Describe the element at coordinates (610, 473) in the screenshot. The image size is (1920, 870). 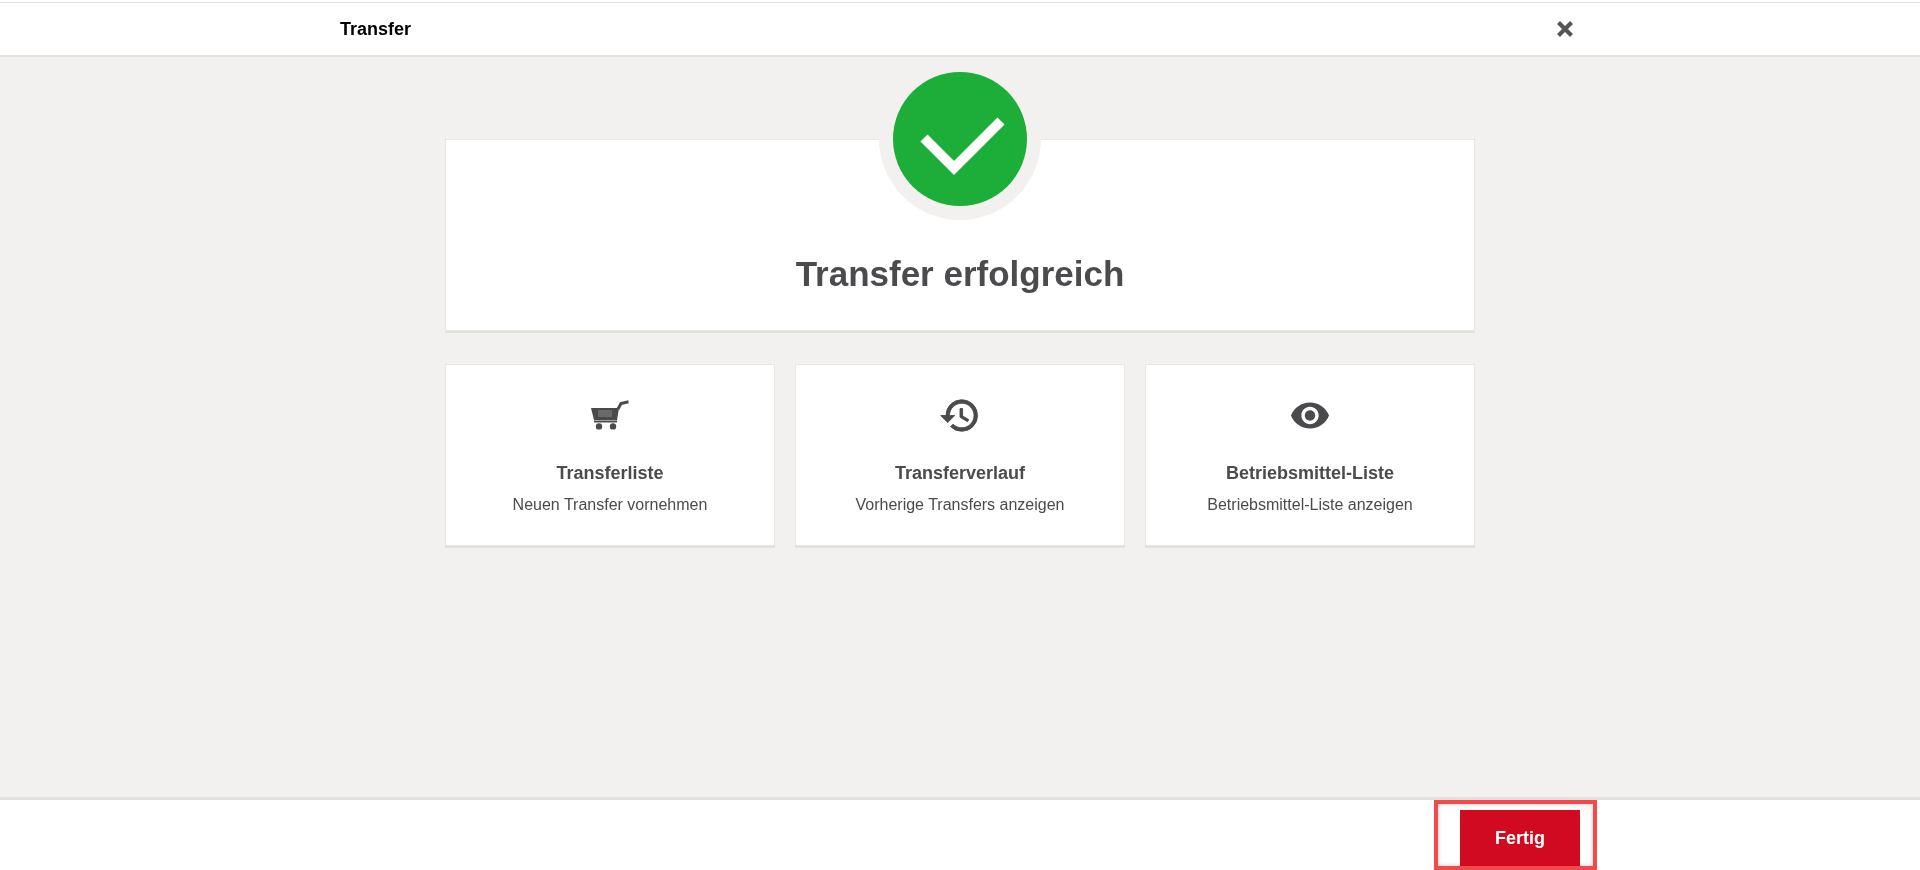
I see `card-title: Transferliste` at that location.